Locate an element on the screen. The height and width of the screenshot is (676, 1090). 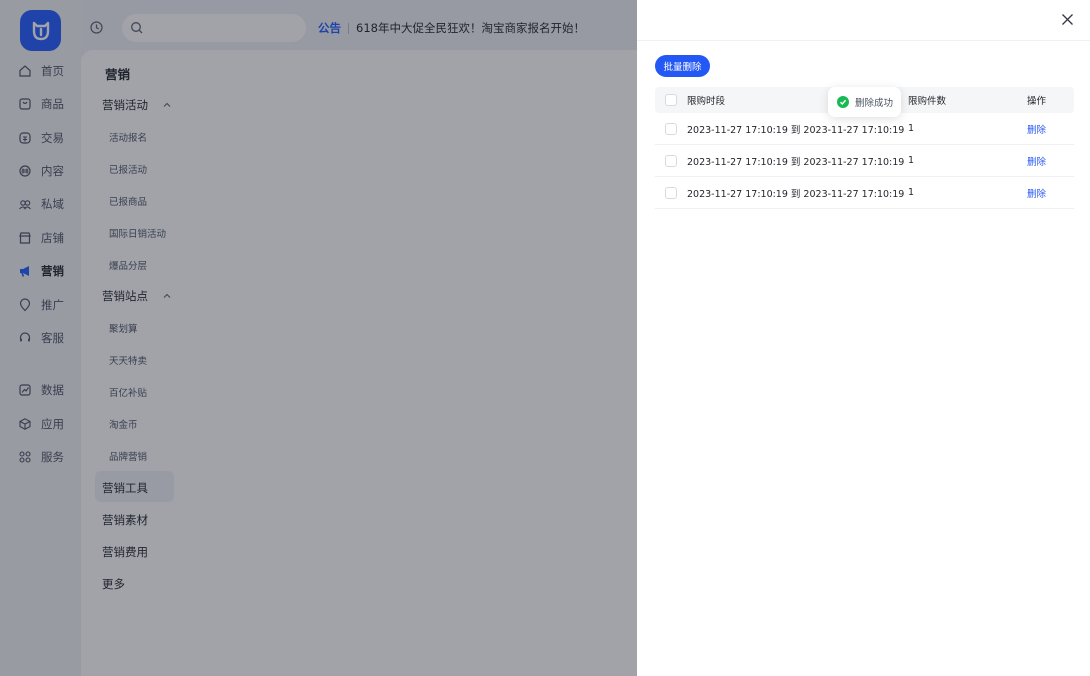
header-checkbox-cell is located at coordinates (671, 100).